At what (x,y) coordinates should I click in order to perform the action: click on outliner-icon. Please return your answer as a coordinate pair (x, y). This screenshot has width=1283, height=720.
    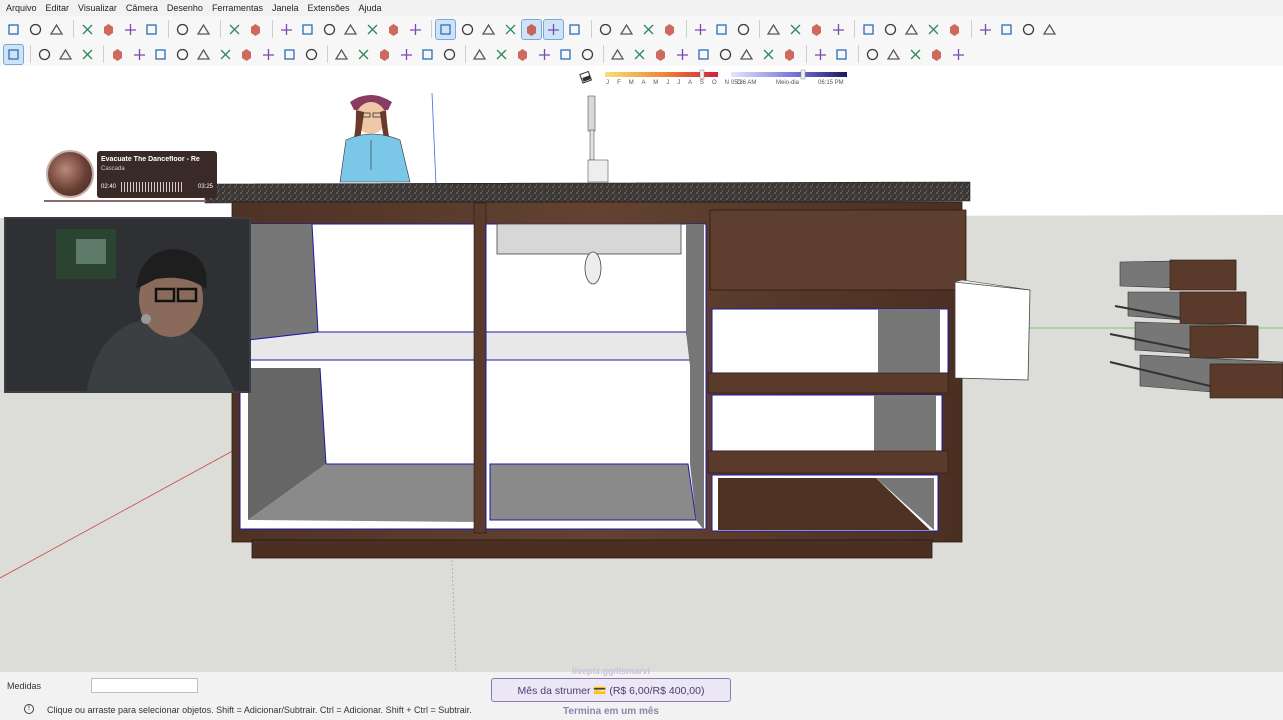
    Looking at the image, I should click on (958, 54).